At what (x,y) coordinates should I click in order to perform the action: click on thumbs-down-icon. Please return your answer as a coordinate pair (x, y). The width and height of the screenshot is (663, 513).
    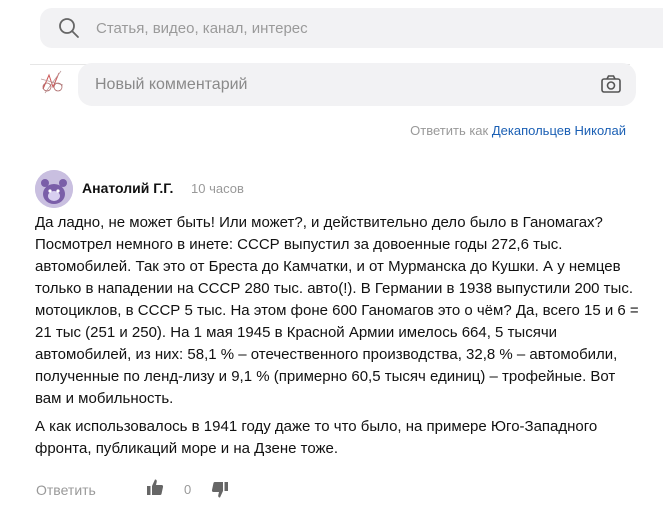
    Looking at the image, I should click on (220, 490).